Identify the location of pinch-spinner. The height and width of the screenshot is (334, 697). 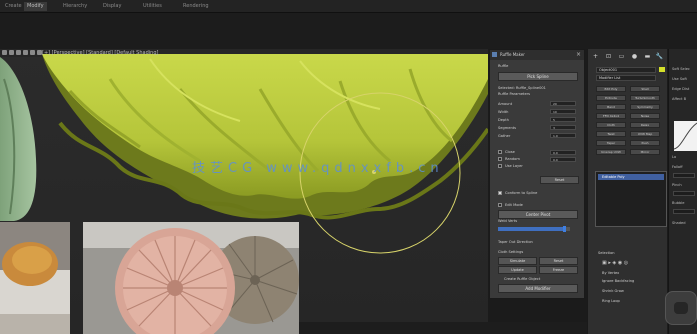
(684, 193).